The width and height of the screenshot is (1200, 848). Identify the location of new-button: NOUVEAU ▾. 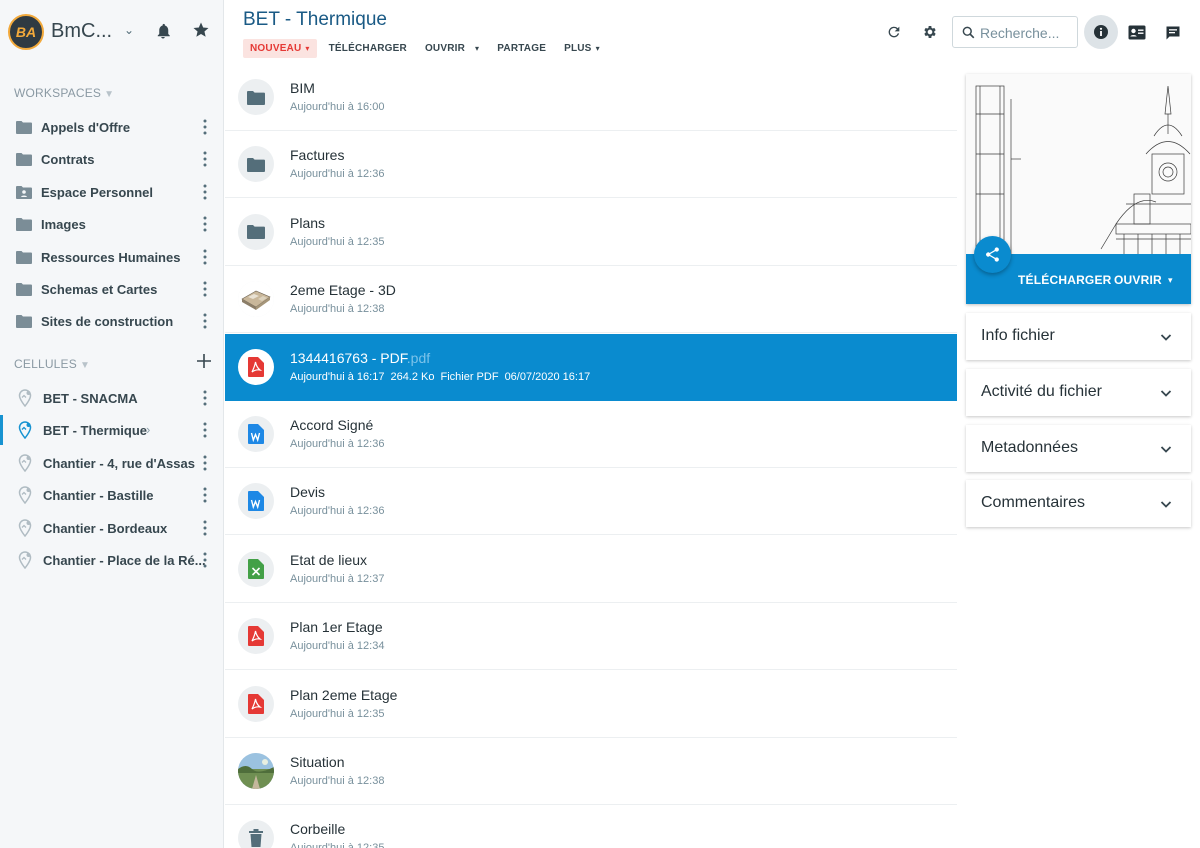
(280, 48).